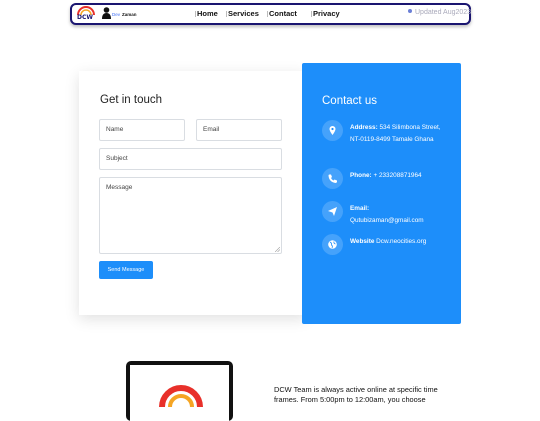 The height and width of the screenshot is (421, 540). What do you see at coordinates (386, 175) in the screenshot?
I see `phone-text: Phone: + 233208871964` at bounding box center [386, 175].